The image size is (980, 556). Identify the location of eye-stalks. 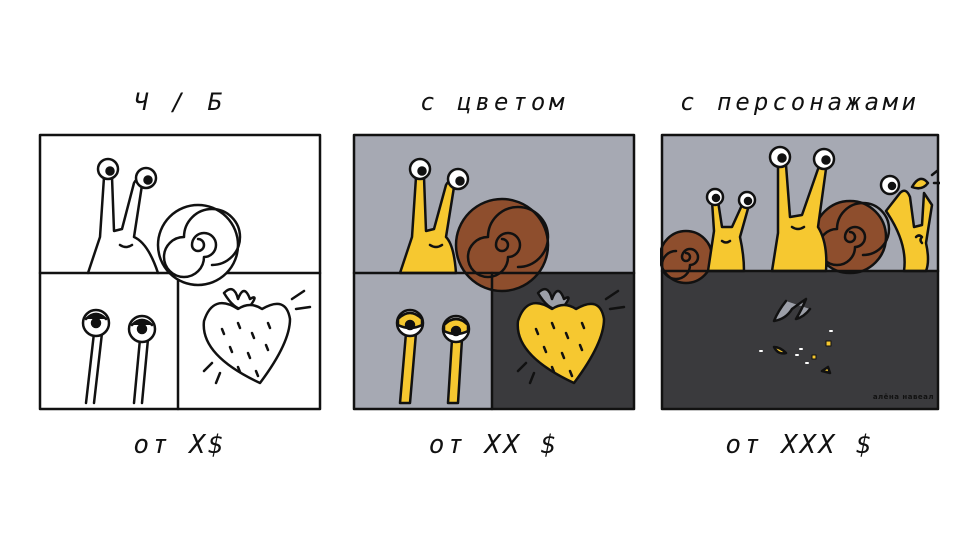
(119, 356).